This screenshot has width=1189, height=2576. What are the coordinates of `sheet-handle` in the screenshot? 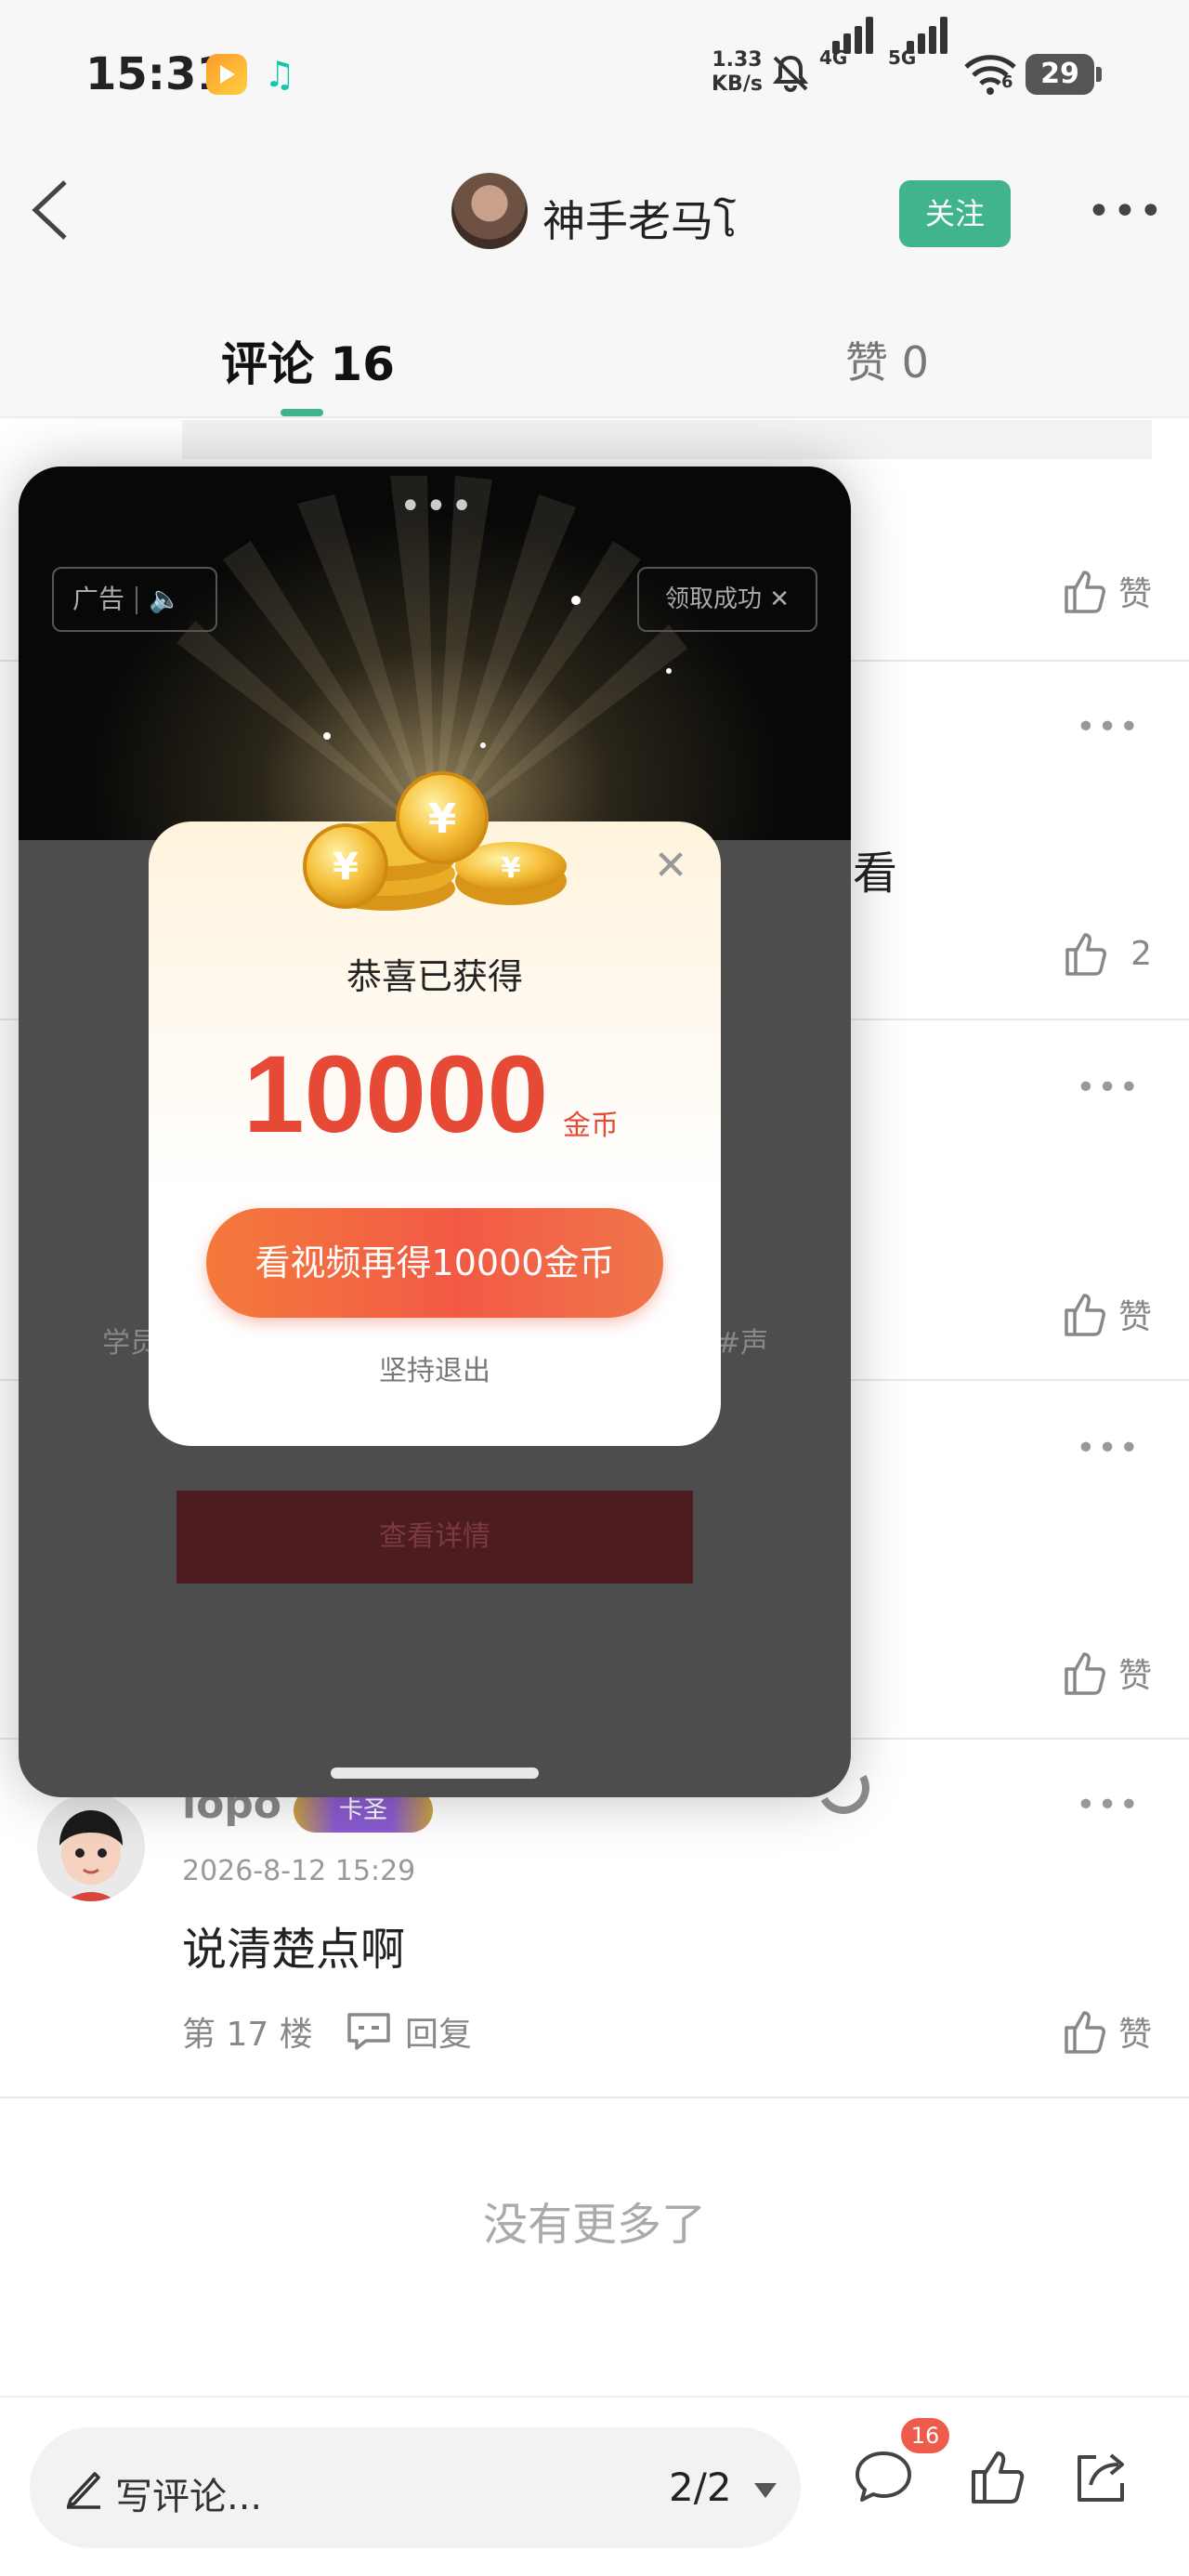 It's located at (435, 1773).